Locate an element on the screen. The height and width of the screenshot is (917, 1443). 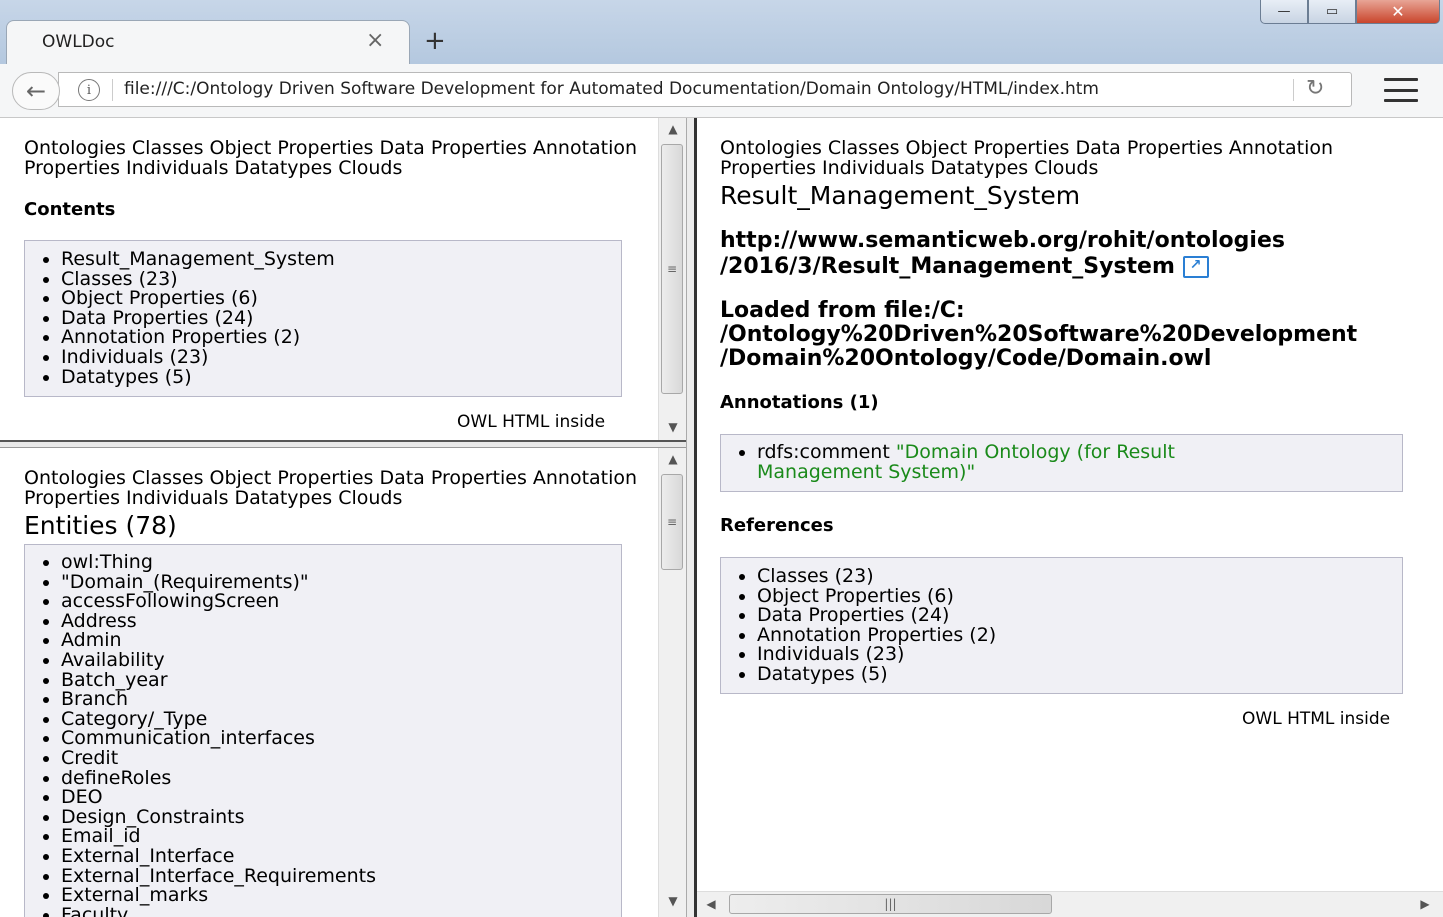
entity-item: DEO is located at coordinates (341, 798).